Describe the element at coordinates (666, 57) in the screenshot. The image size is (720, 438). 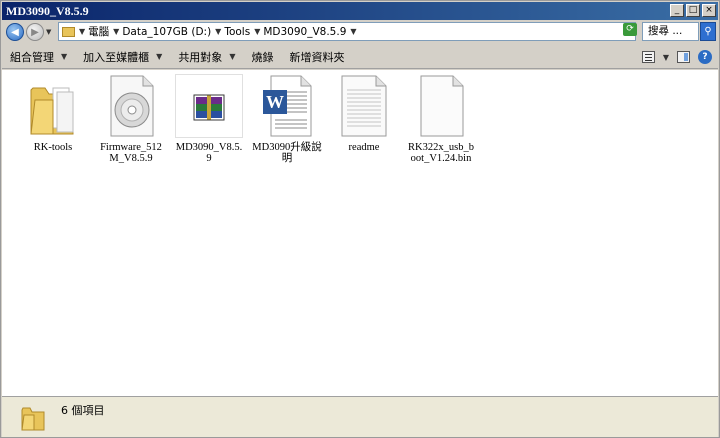
I see `view-options-dropdown-icon: ▼` at that location.